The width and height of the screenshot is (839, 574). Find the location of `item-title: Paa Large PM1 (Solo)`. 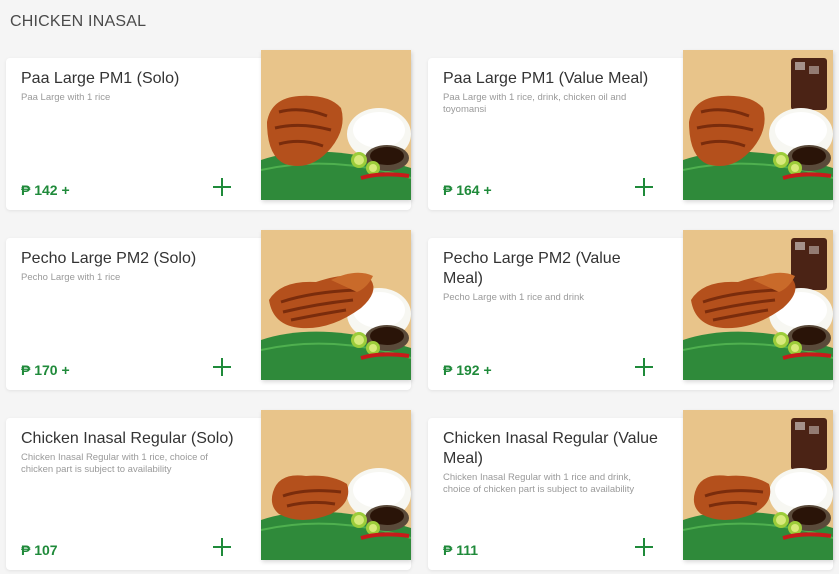

item-title: Paa Large PM1 (Solo) is located at coordinates (100, 78).